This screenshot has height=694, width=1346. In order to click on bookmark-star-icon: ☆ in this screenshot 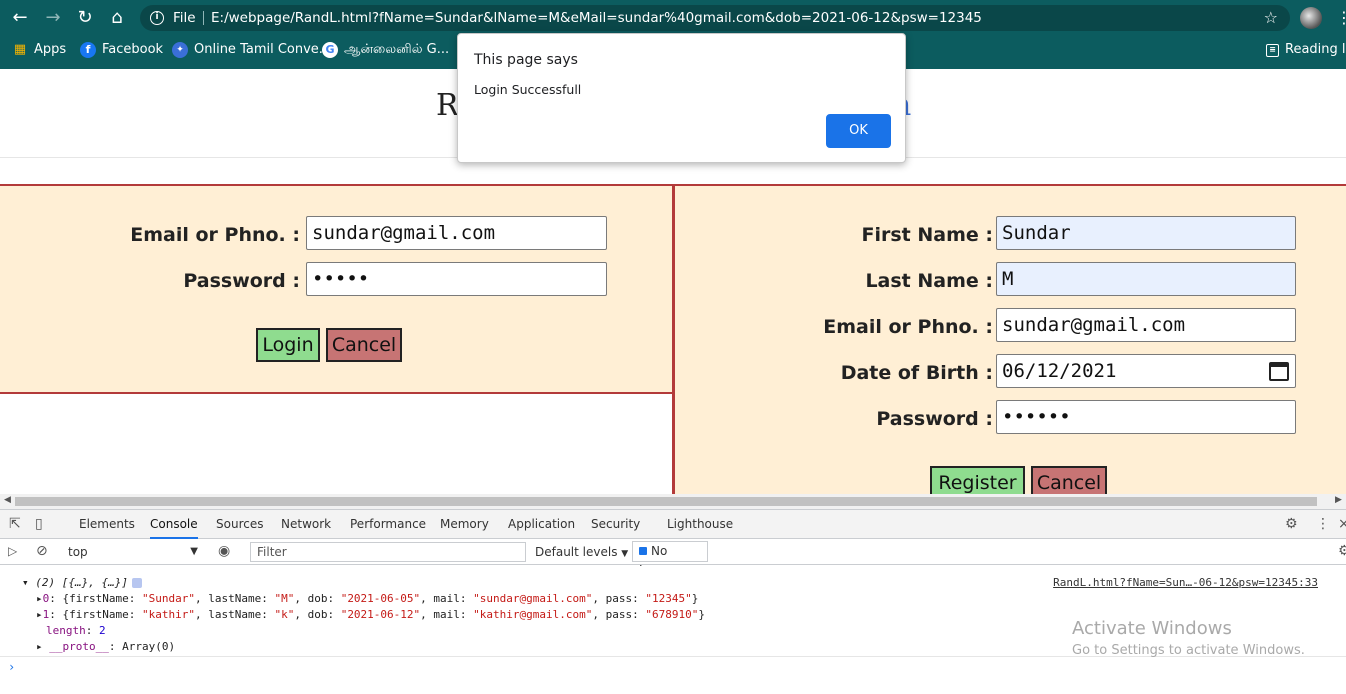, I will do `click(1271, 18)`.